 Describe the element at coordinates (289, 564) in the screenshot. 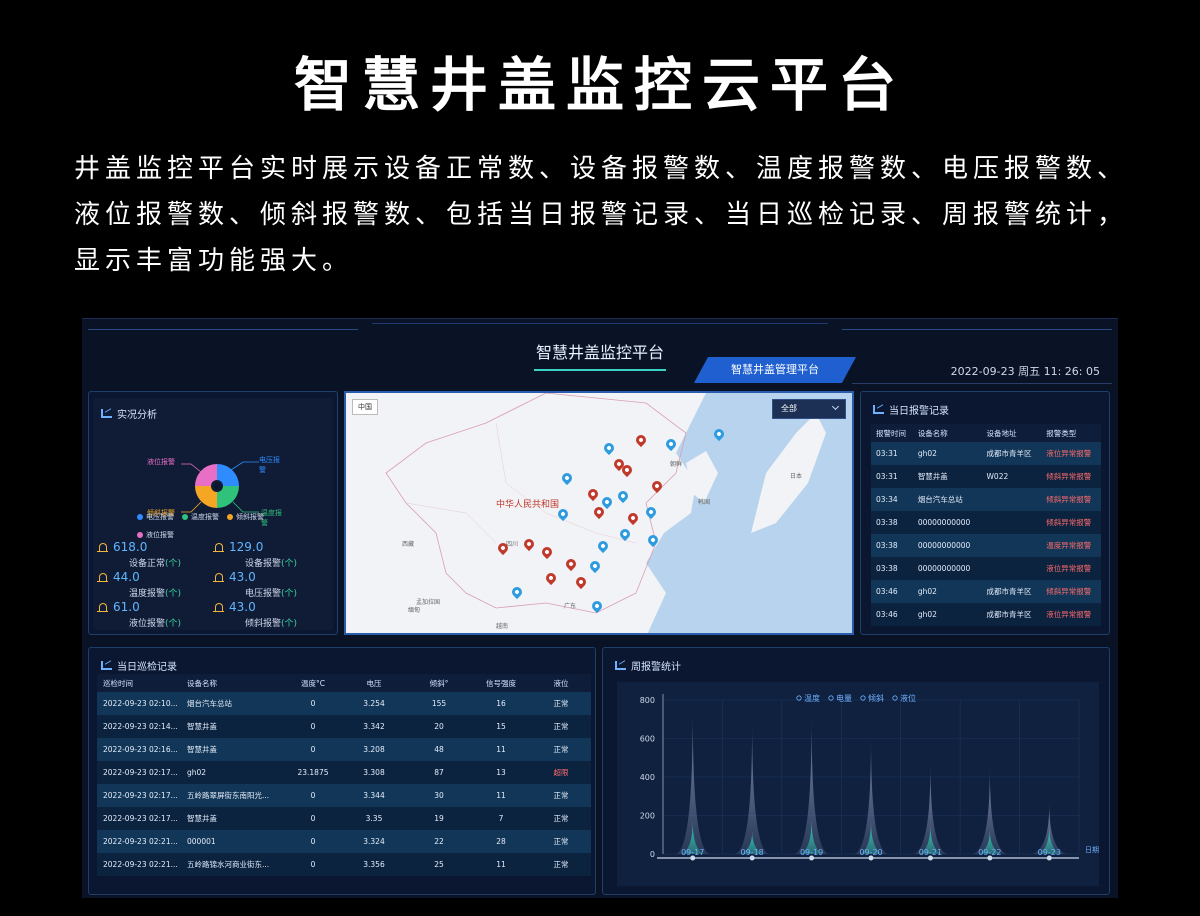

I see `stat-unit: (个)` at that location.